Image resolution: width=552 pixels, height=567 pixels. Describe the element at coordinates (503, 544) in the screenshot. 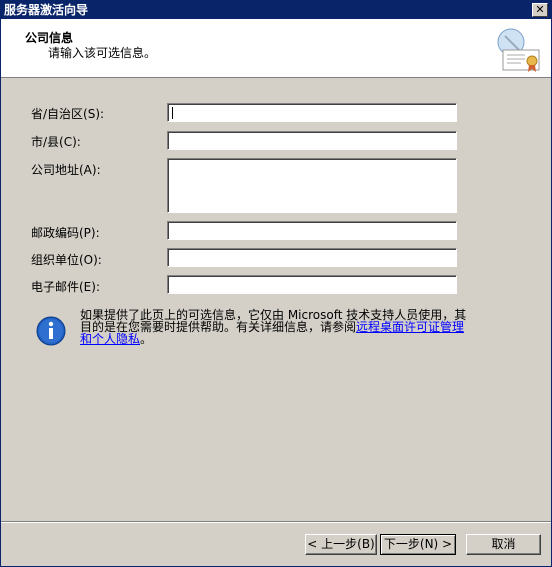

I see `cancel-button: 取消` at that location.